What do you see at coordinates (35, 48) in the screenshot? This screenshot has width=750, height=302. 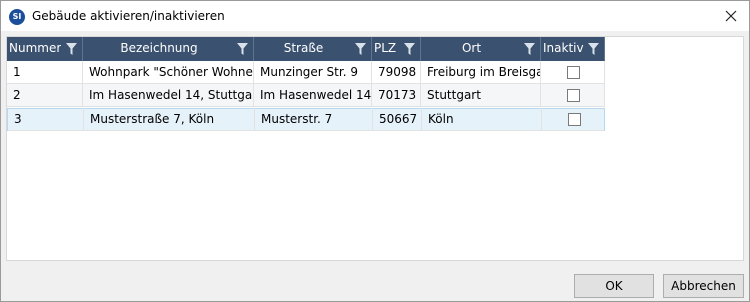 I see `column-label: Nummer` at bounding box center [35, 48].